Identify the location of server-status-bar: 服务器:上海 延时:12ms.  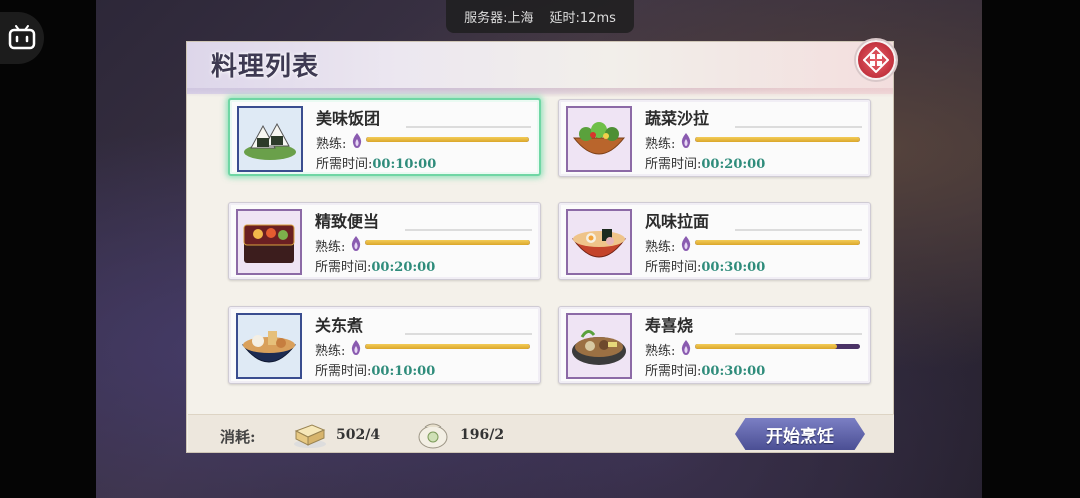
(540, 16).